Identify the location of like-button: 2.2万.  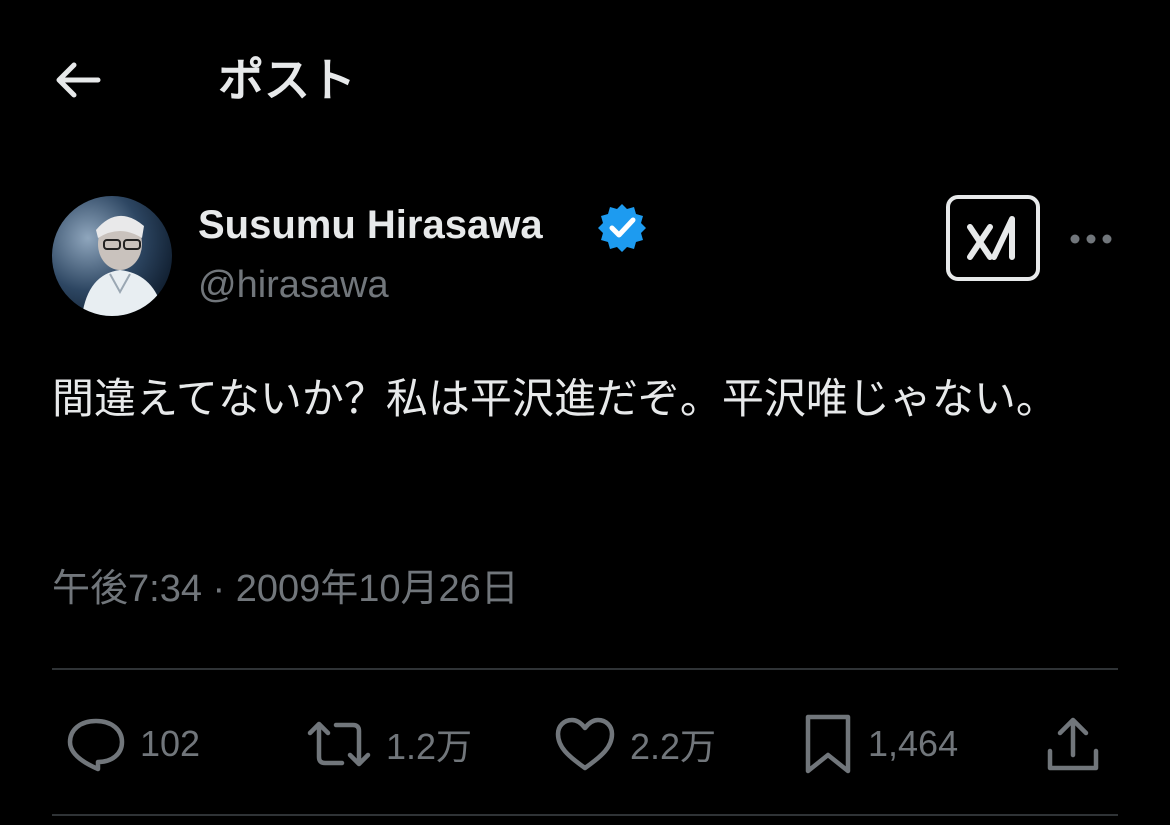
(635, 744).